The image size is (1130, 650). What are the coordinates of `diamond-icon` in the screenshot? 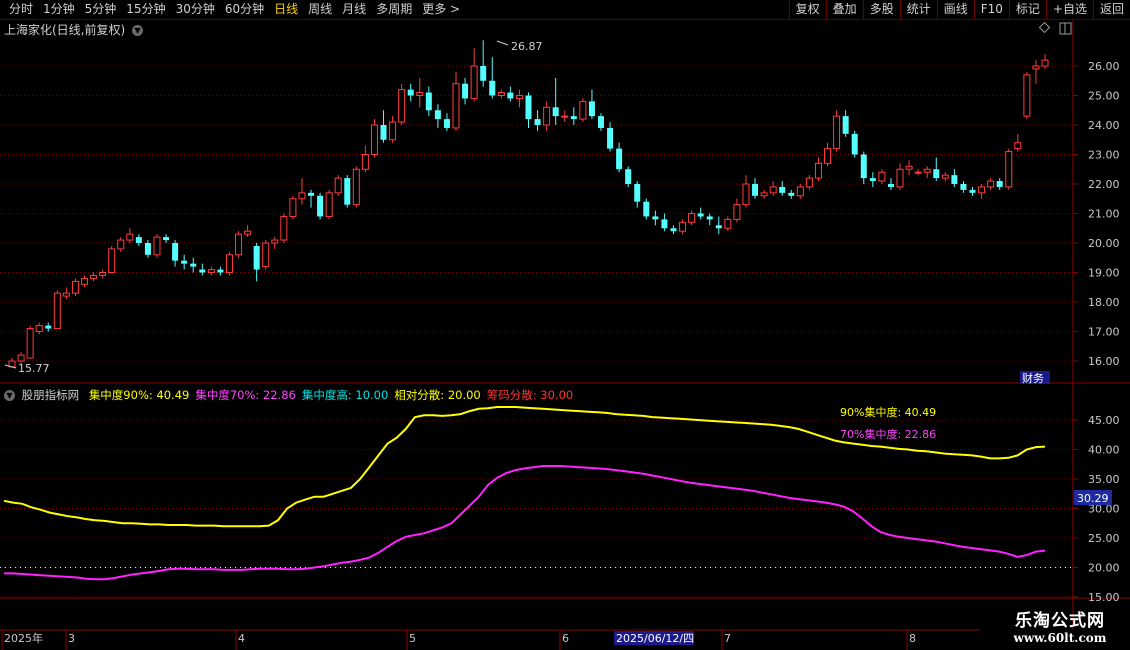 It's located at (1044, 27).